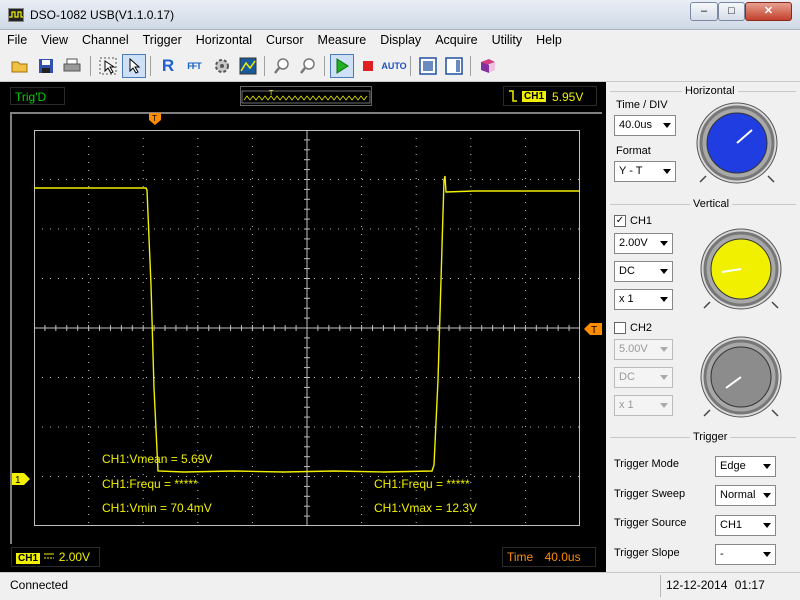 This screenshot has width=800, height=600. What do you see at coordinates (647, 553) in the screenshot?
I see `trigger-slope-label: Trigger Slope` at bounding box center [647, 553].